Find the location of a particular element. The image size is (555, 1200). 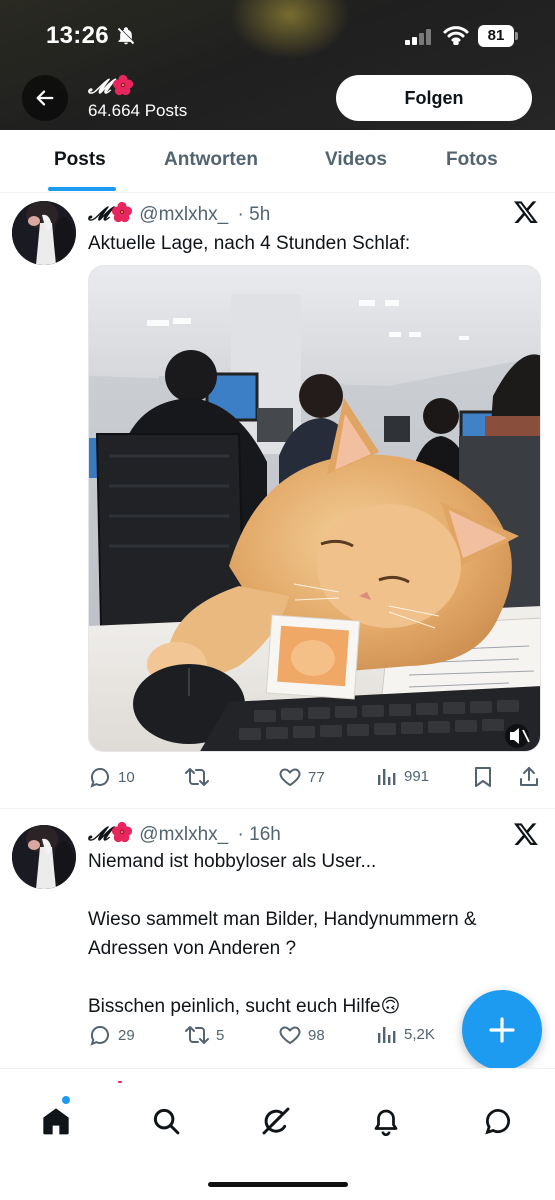

share-button is located at coordinates (529, 777).